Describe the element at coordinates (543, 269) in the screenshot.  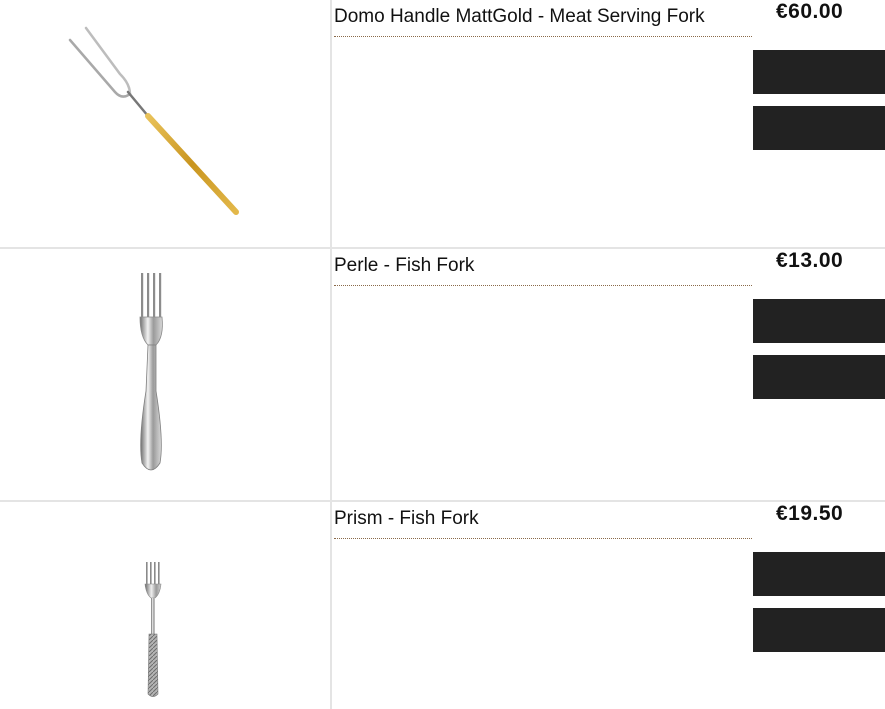
I see `product-name: Perle - Fish Fork` at that location.